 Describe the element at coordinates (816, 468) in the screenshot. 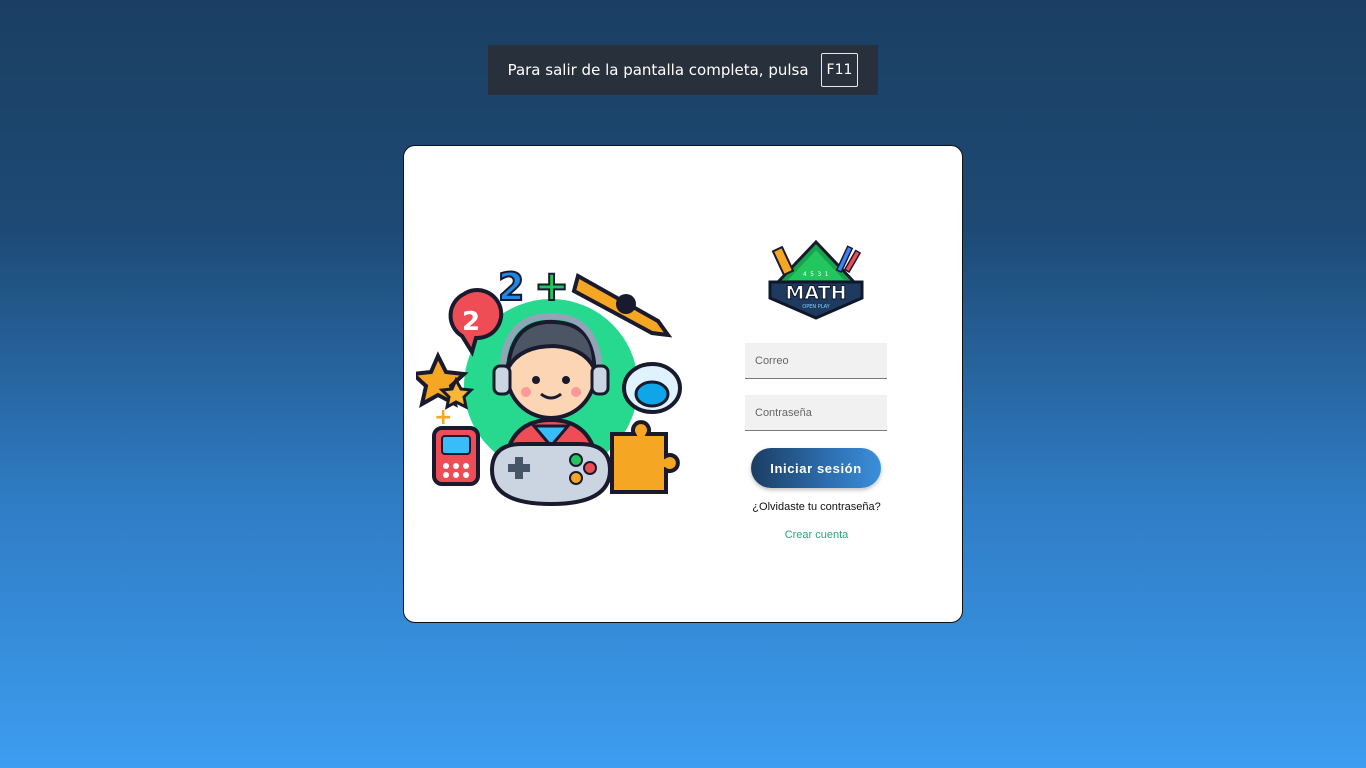

I see `login-button: Iniciar sesión` at that location.